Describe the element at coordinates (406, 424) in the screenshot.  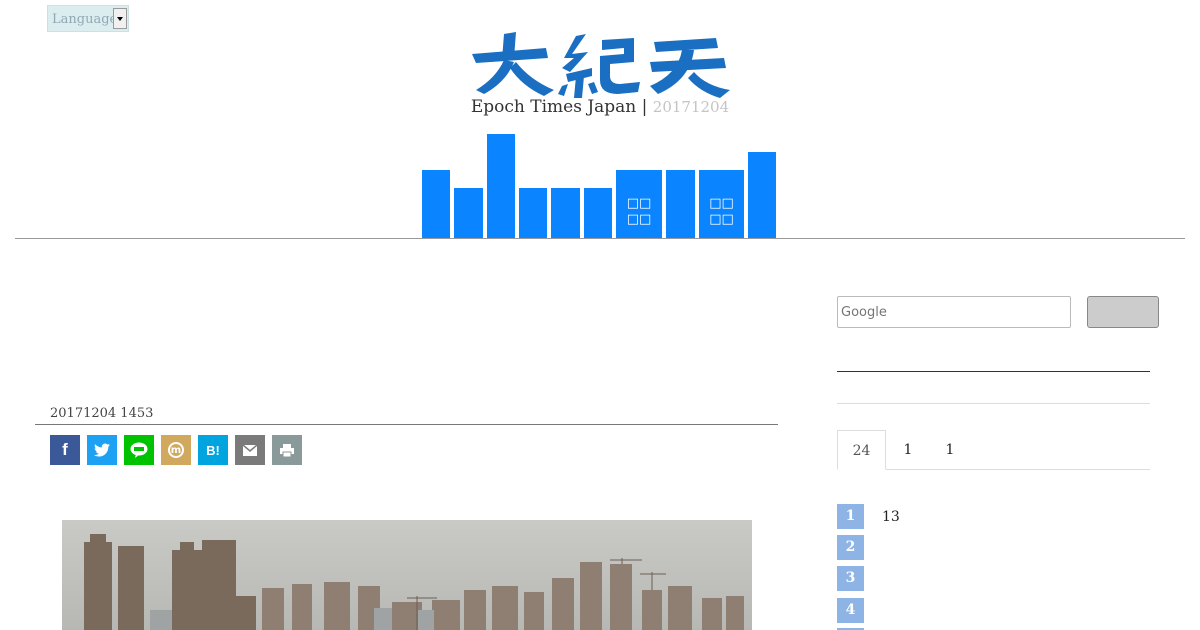
I see `article-divider` at that location.